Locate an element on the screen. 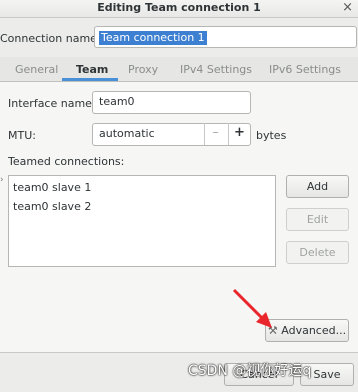 This screenshot has height=392, width=358. close-icon: × is located at coordinates (347, 8).